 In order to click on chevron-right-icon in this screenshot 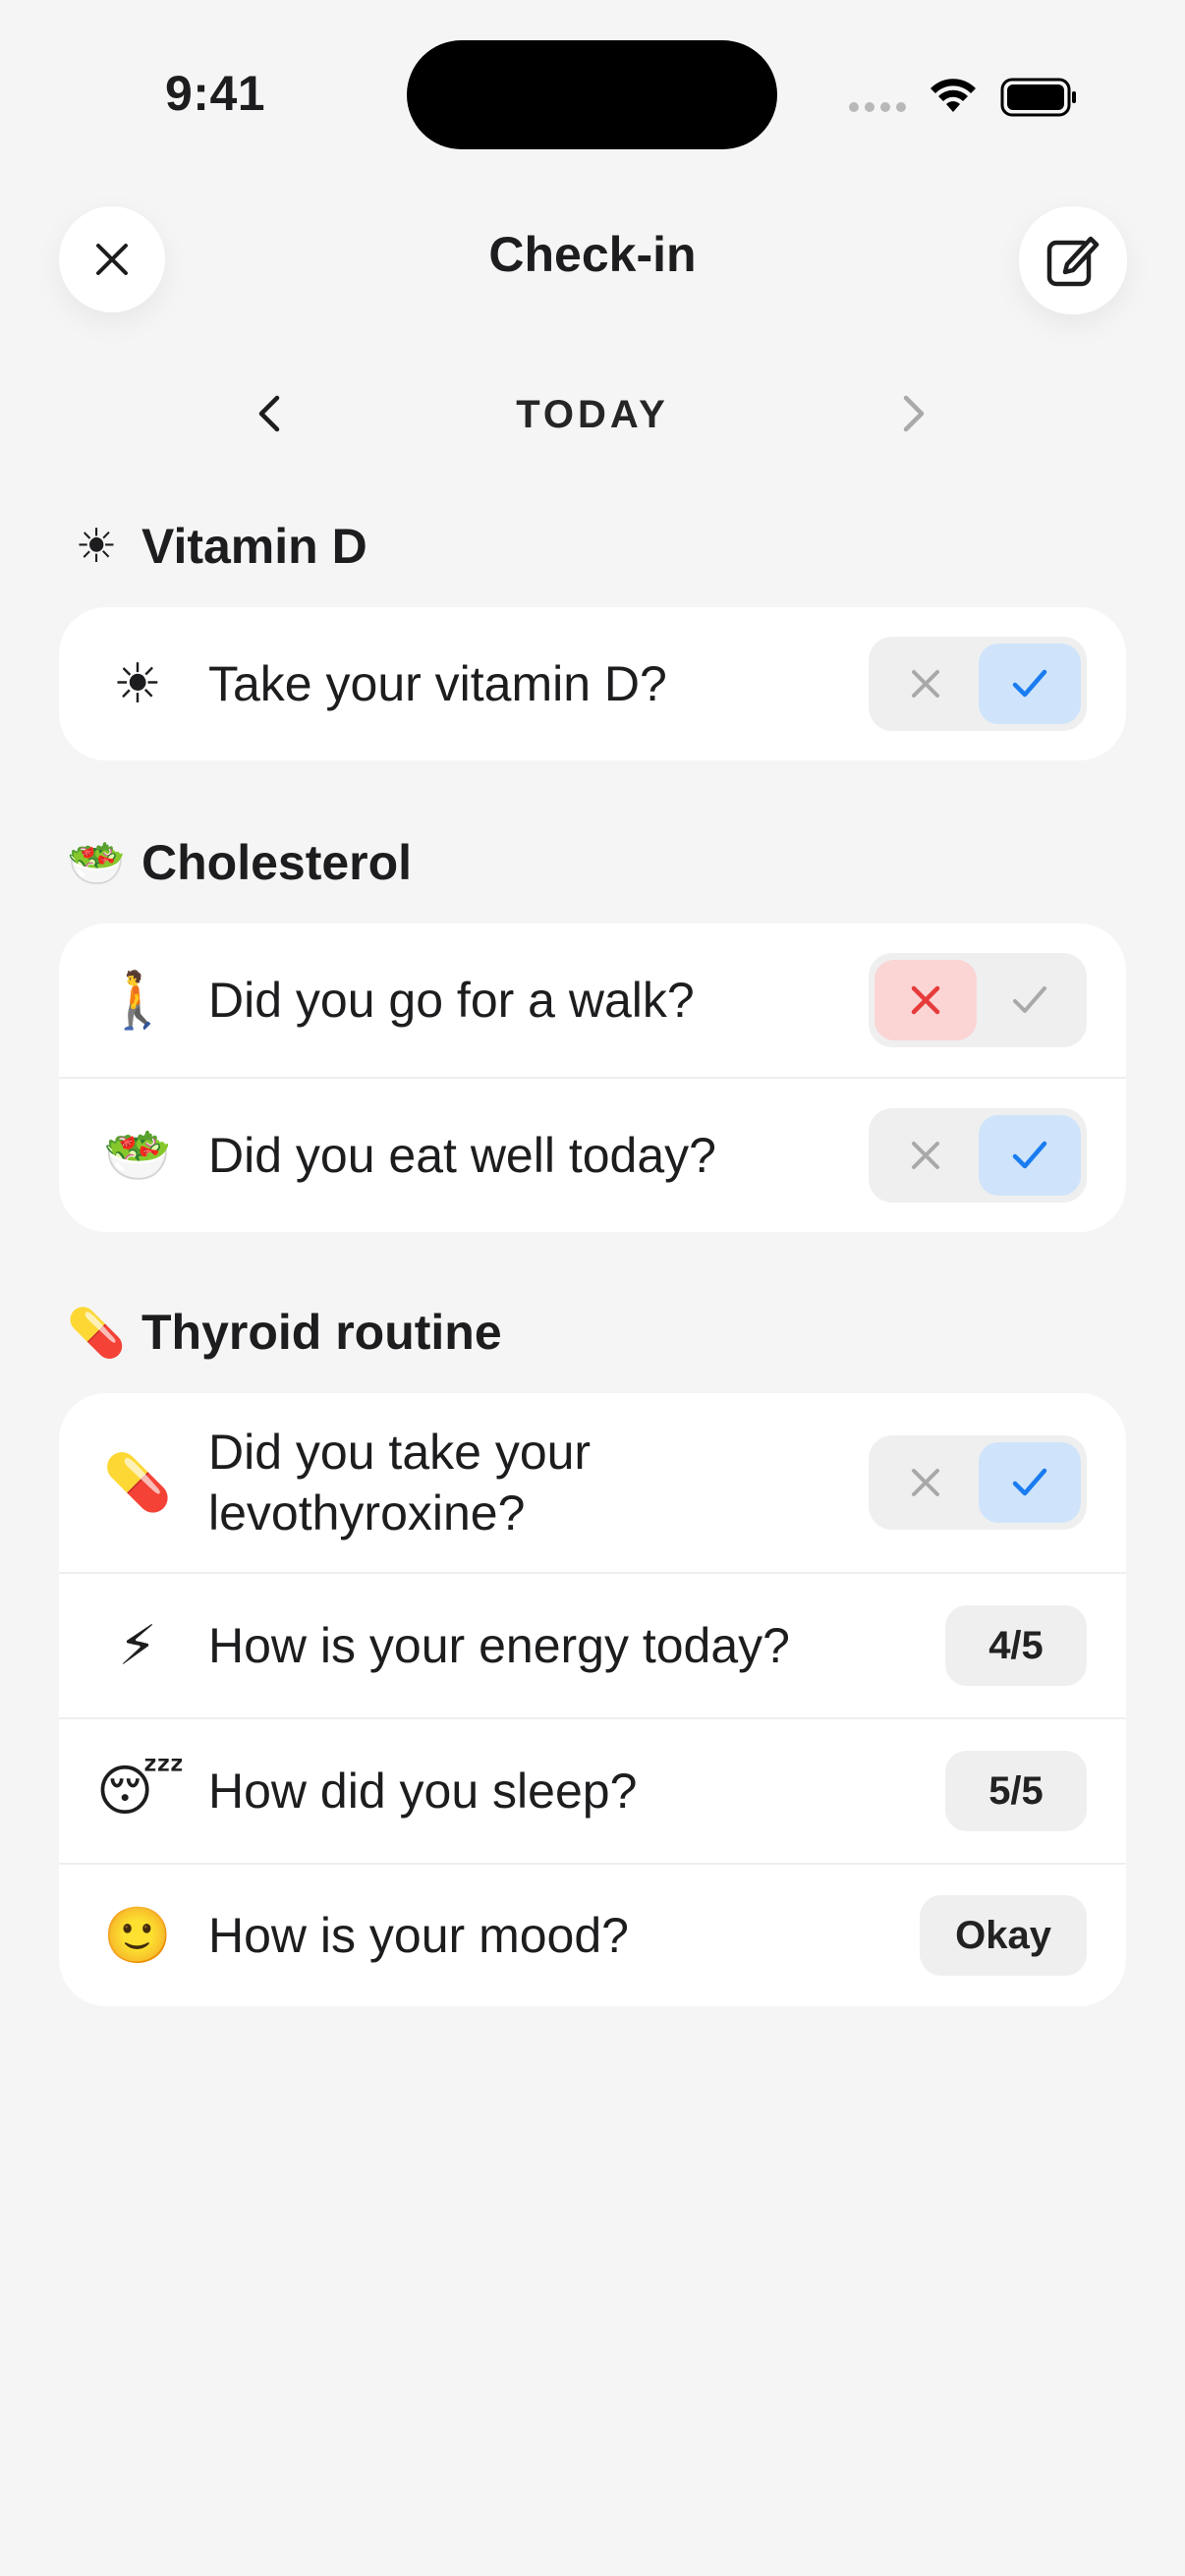, I will do `click(912, 413)`.